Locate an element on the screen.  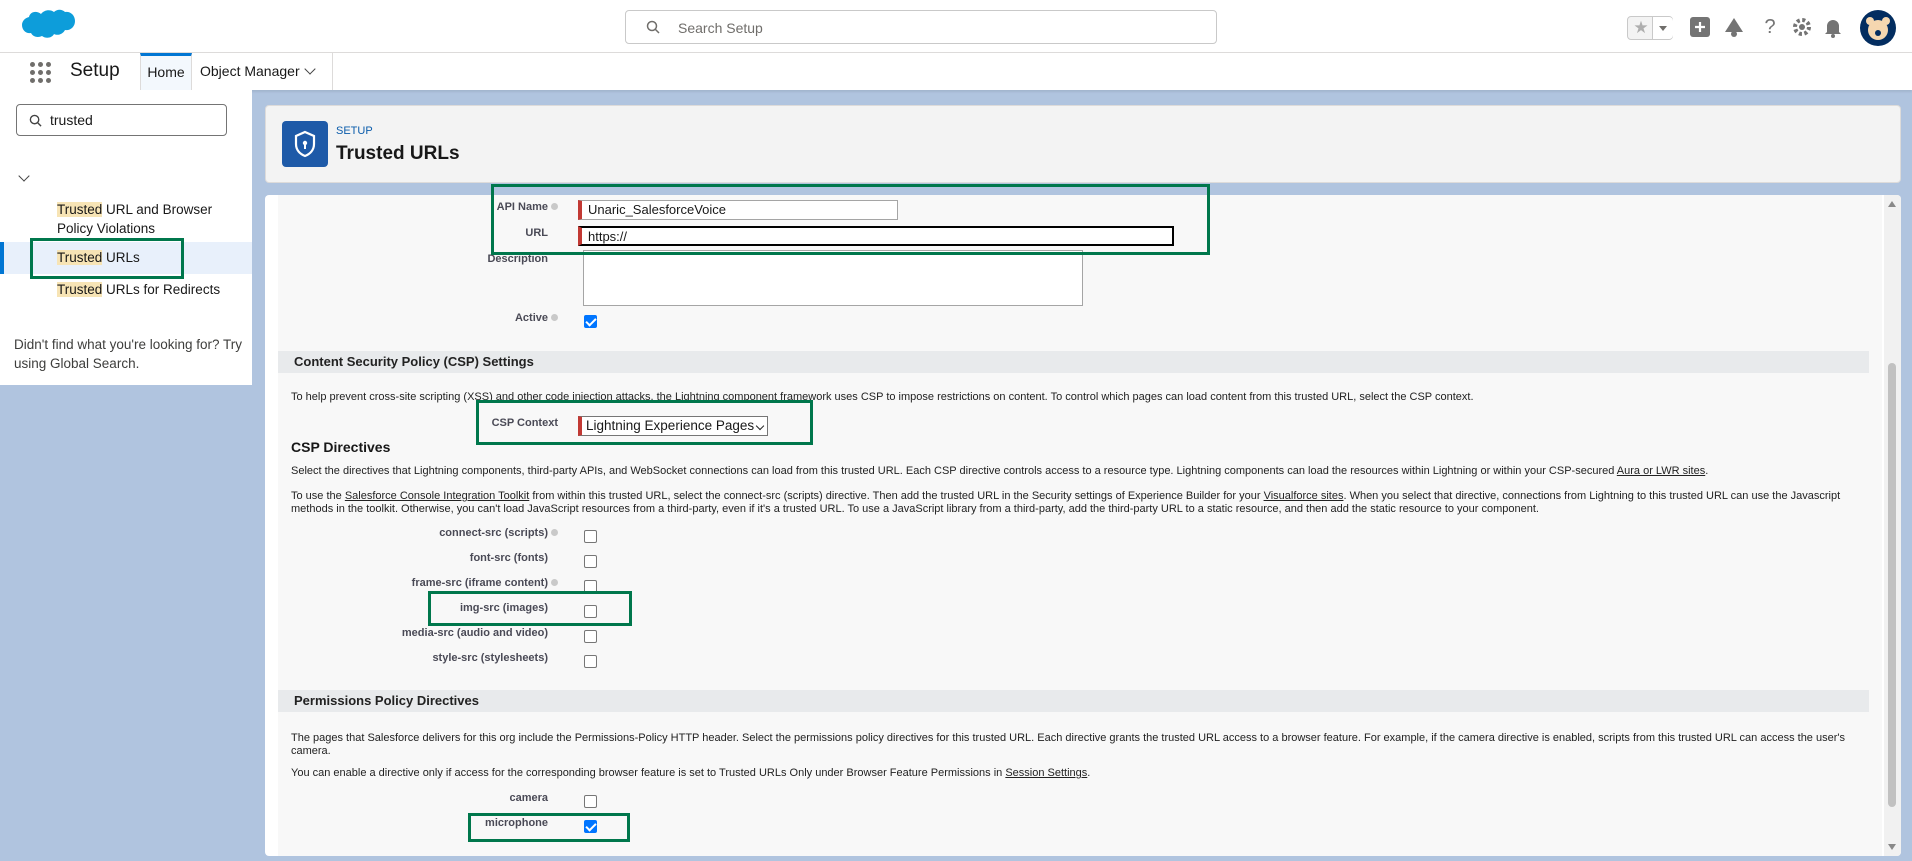
user-avatar-bear-icon is located at coordinates (1878, 28).